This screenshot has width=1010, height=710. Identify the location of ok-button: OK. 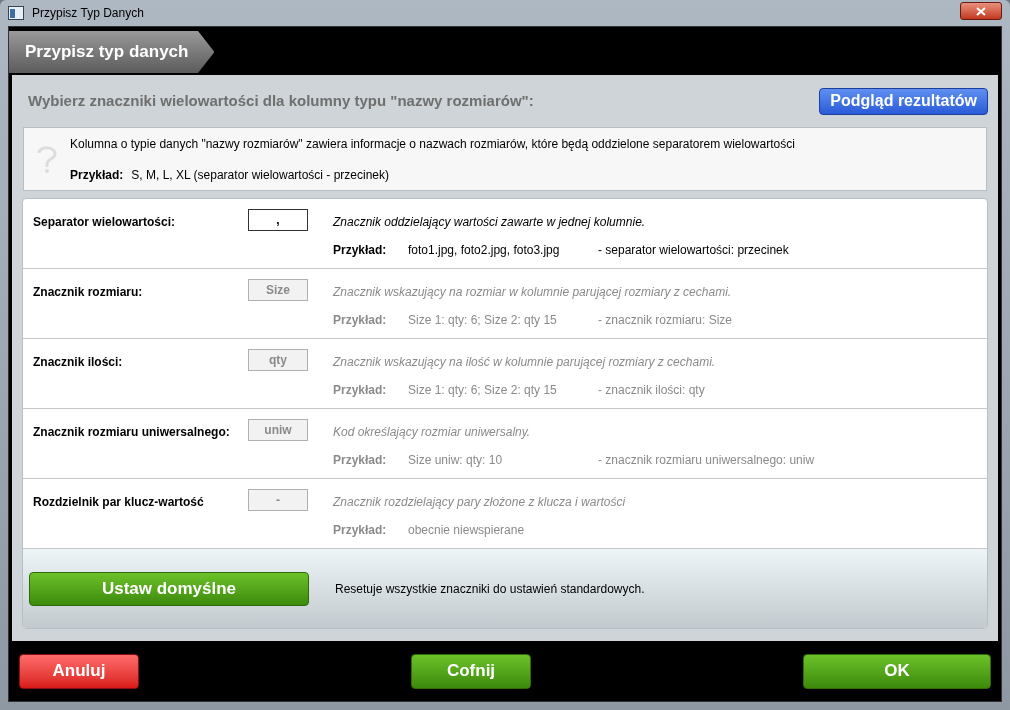
(897, 671).